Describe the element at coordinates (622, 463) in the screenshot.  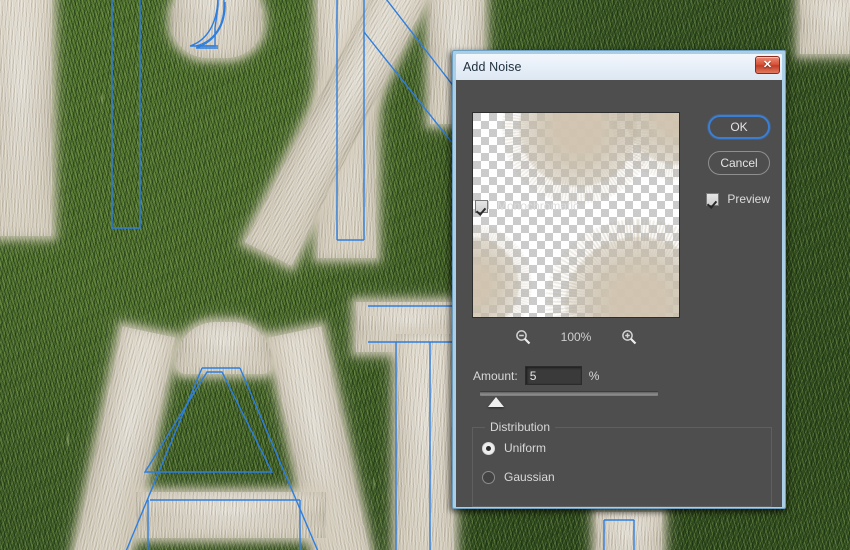
I see `distribution-group: Distribution Uniform Gaussian` at that location.